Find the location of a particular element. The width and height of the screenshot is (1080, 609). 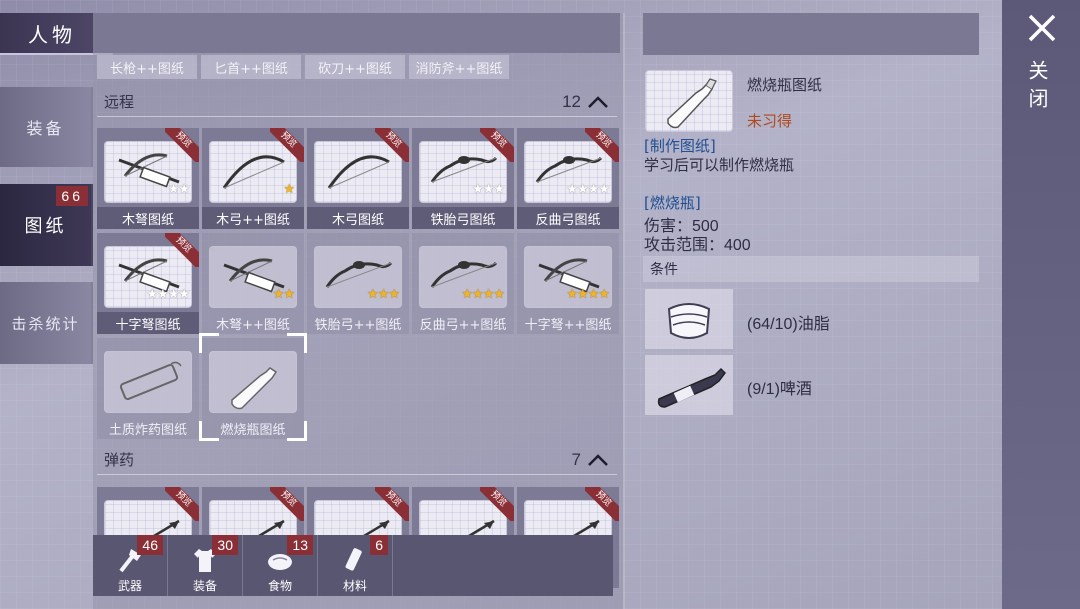

blueprint-card: 土质炸药图纸 is located at coordinates (148, 388).